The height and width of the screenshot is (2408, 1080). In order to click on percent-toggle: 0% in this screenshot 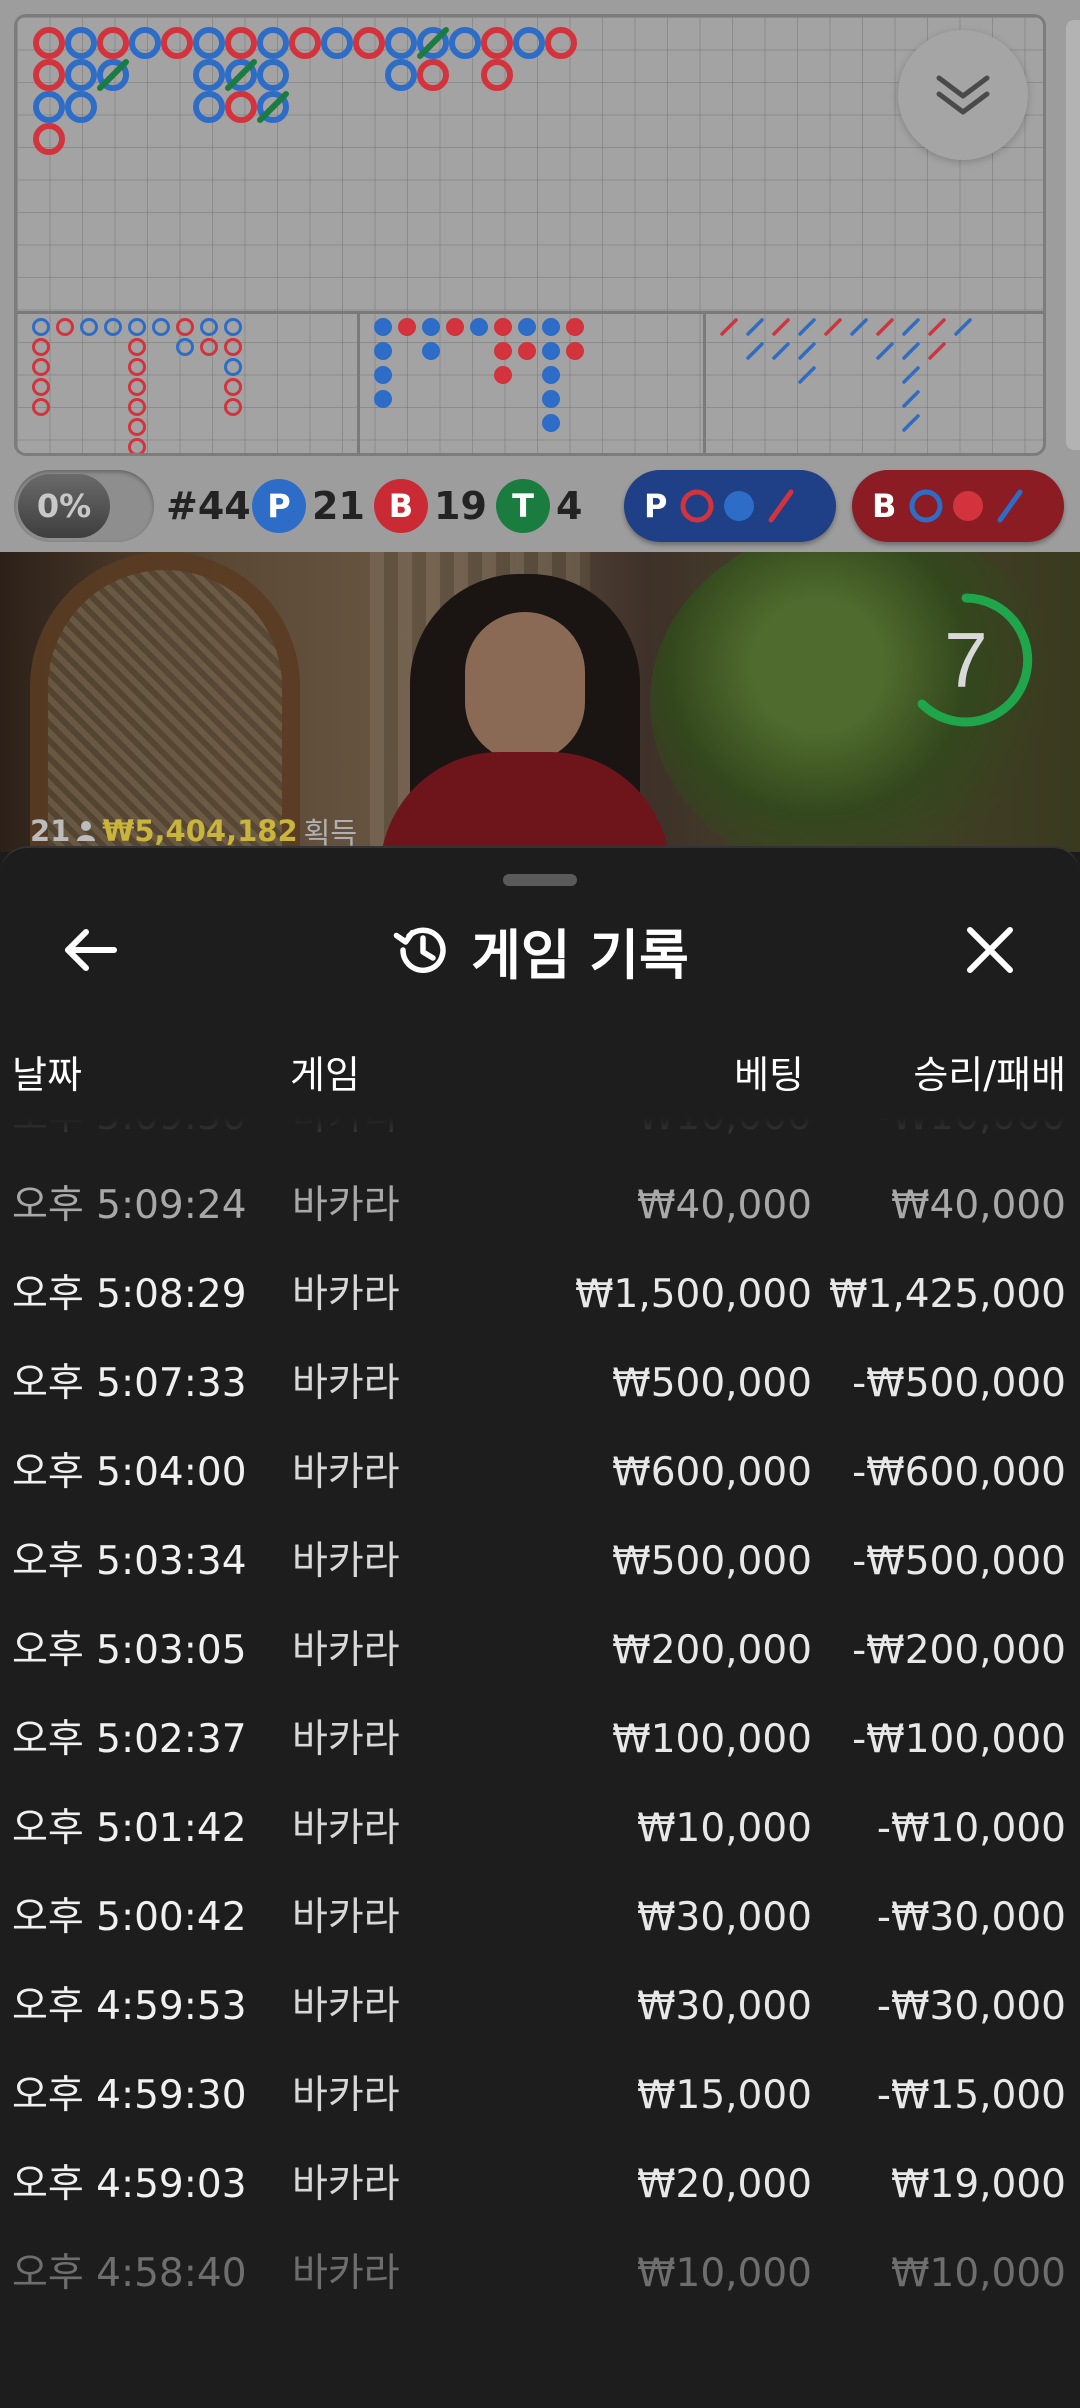, I will do `click(84, 506)`.